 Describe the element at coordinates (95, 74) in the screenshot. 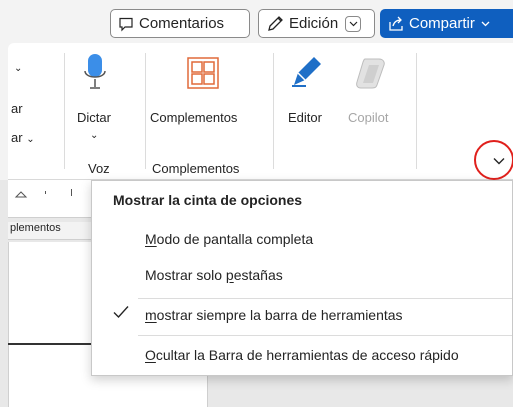

I see `microphone-icon` at that location.